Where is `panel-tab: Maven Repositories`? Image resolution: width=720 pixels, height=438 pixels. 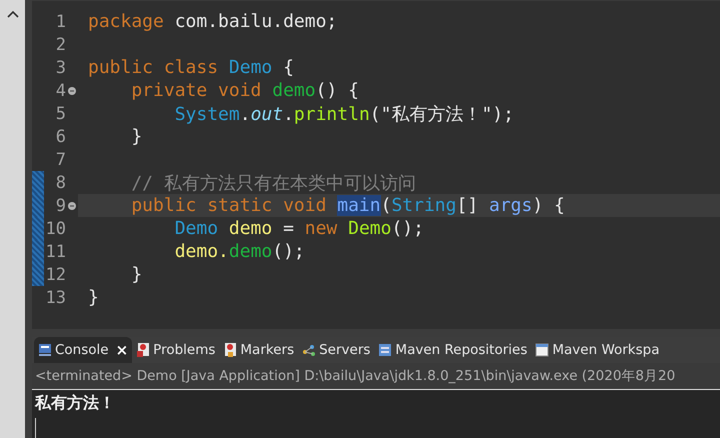 panel-tab: Maven Repositories is located at coordinates (453, 350).